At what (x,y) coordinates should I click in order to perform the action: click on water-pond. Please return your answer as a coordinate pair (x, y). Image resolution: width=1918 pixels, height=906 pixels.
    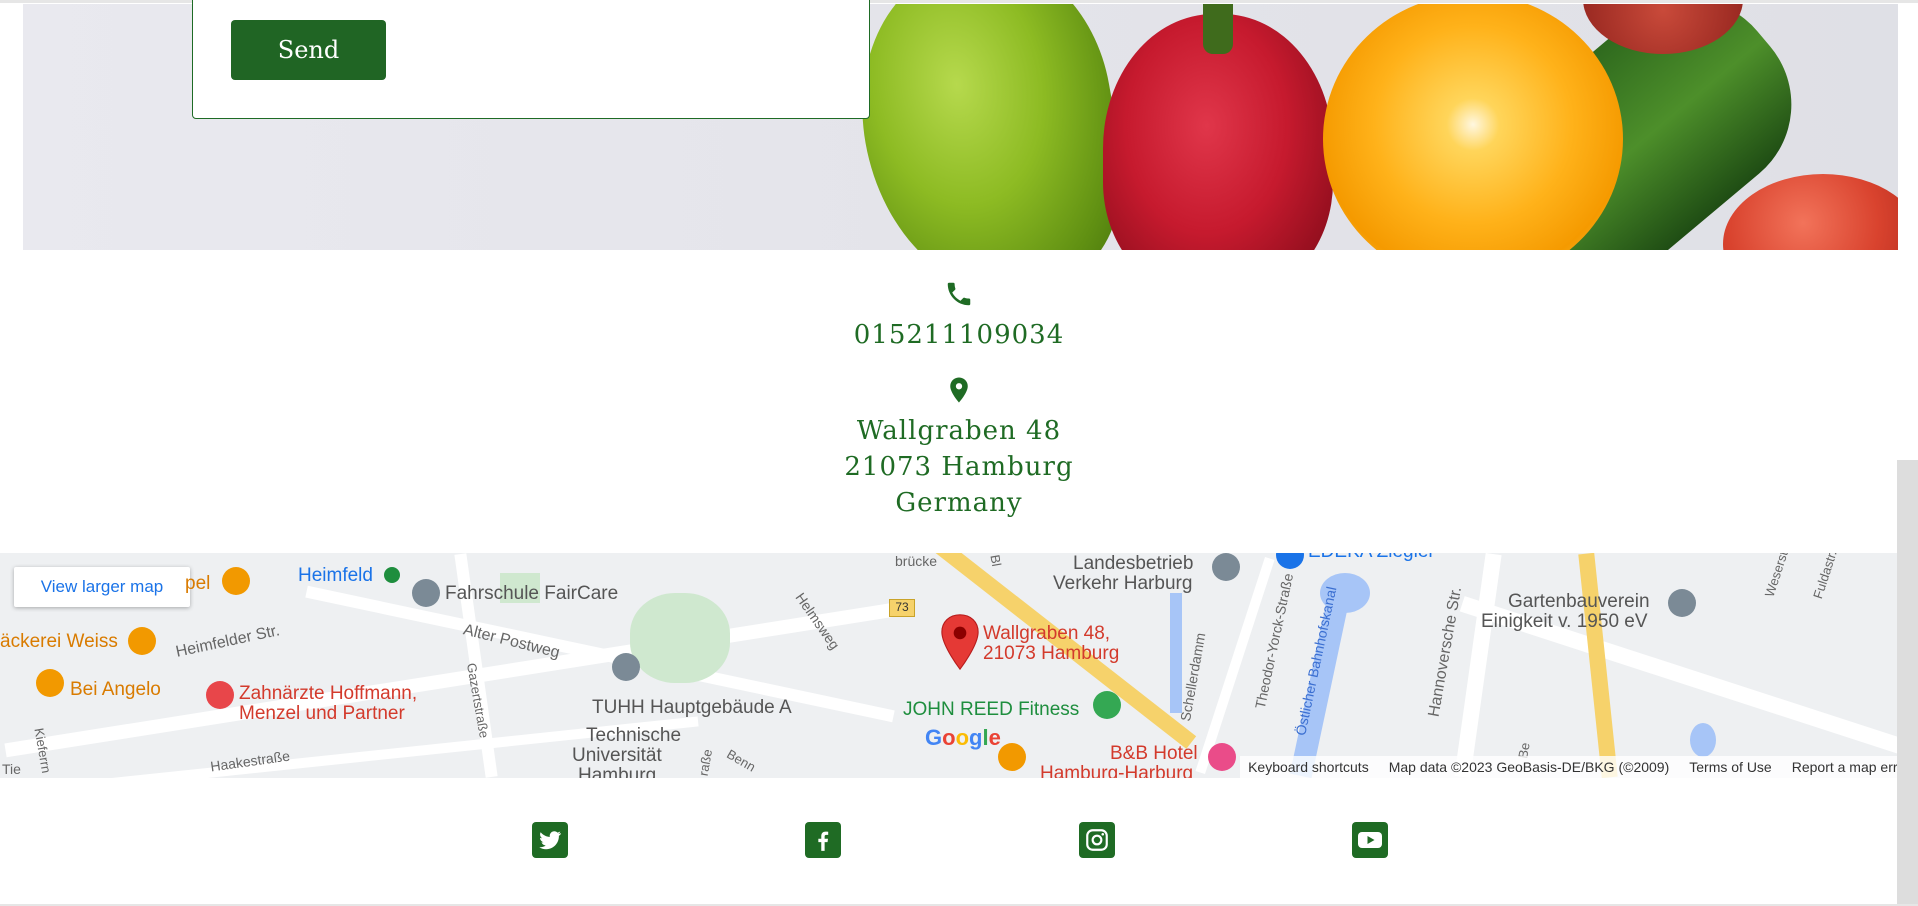
    Looking at the image, I should click on (1703, 740).